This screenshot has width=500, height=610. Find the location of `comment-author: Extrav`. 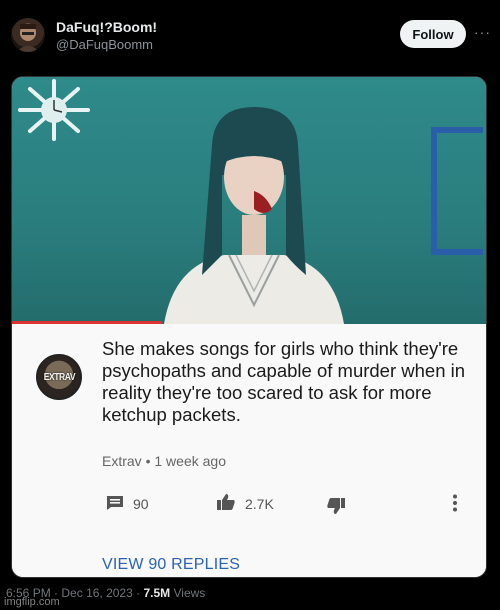

comment-author: Extrav is located at coordinates (122, 461).